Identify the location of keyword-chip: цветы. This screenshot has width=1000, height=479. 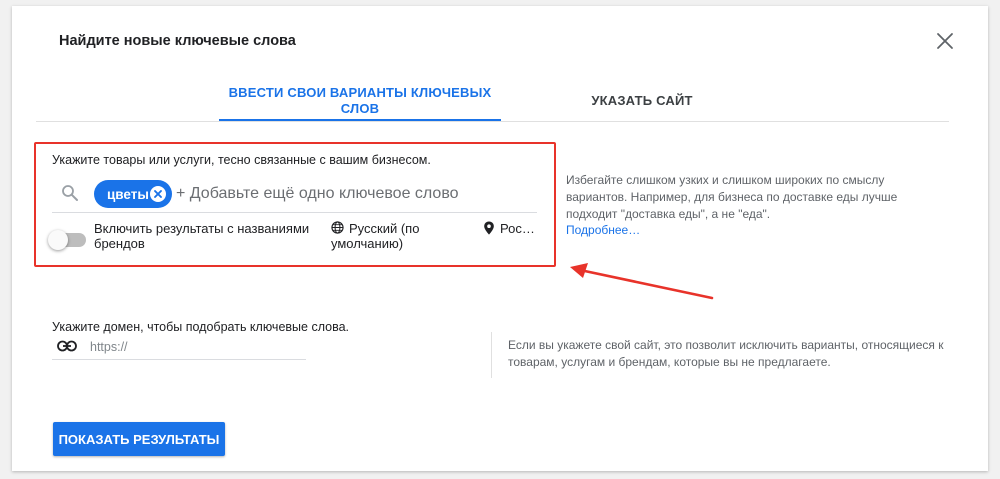
(133, 194).